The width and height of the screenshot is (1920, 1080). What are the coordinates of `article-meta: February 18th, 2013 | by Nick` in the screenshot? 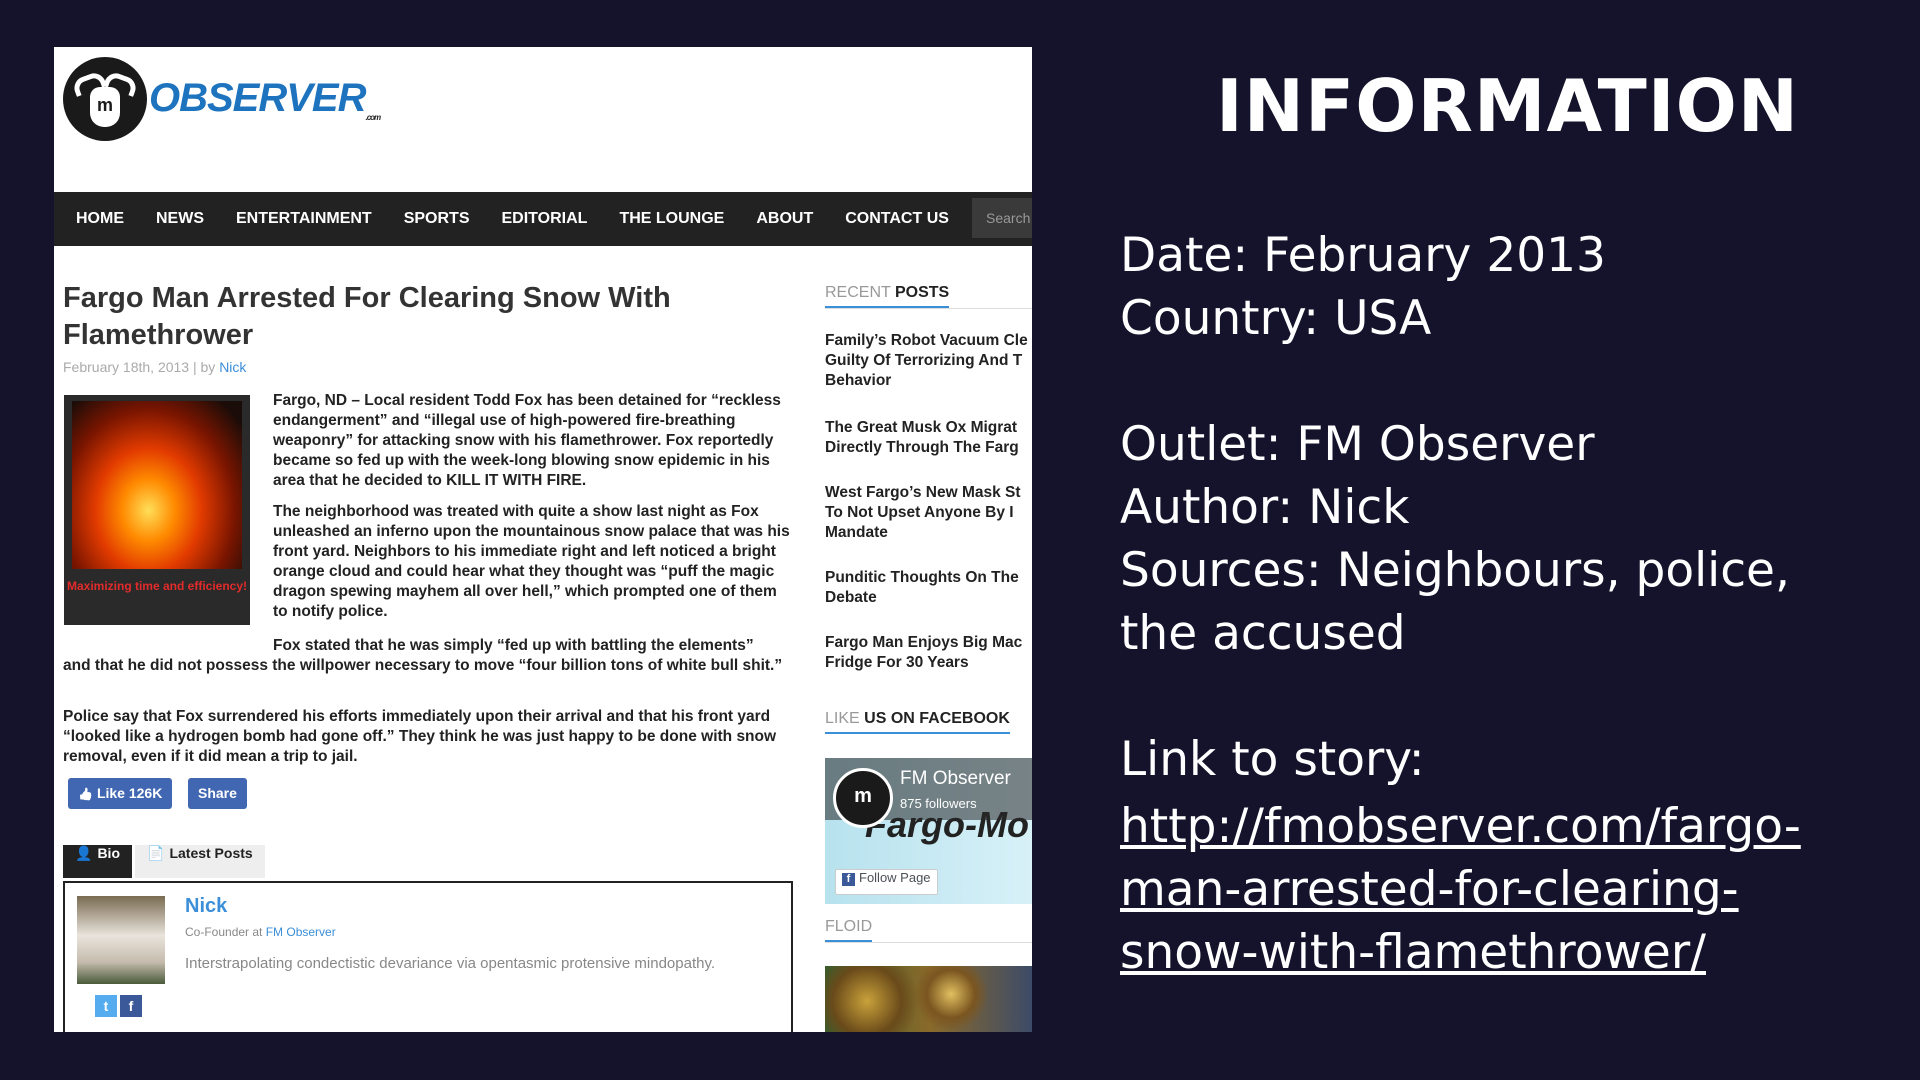 It's located at (154, 367).